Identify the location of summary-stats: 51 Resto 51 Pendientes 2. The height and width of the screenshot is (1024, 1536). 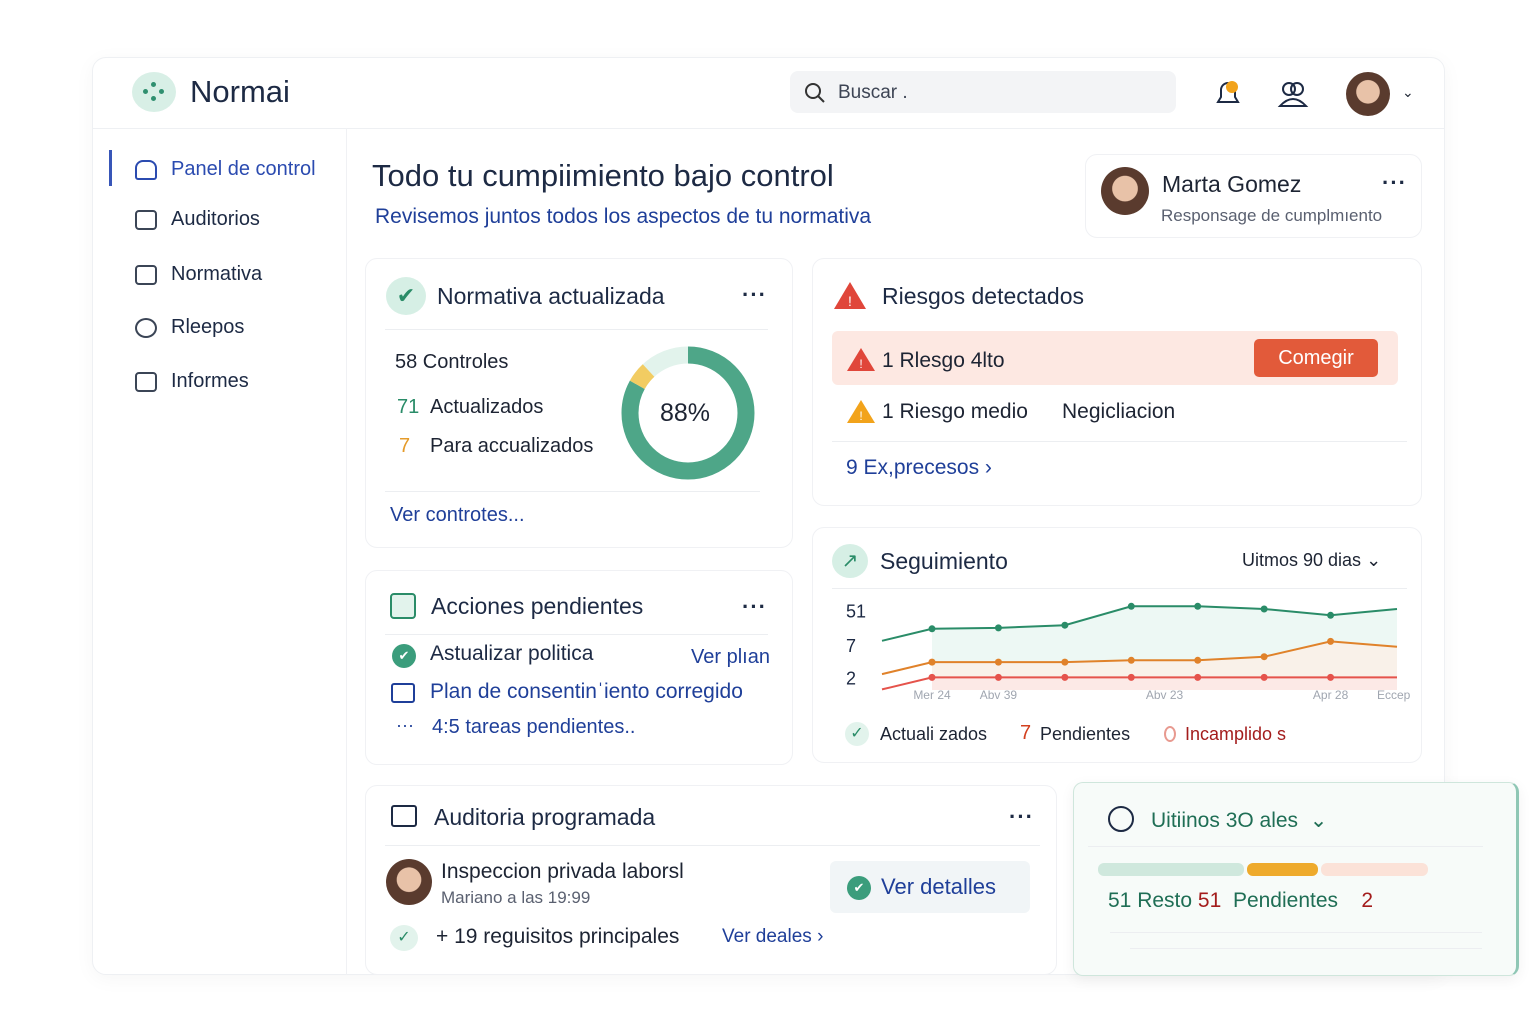
(1240, 901).